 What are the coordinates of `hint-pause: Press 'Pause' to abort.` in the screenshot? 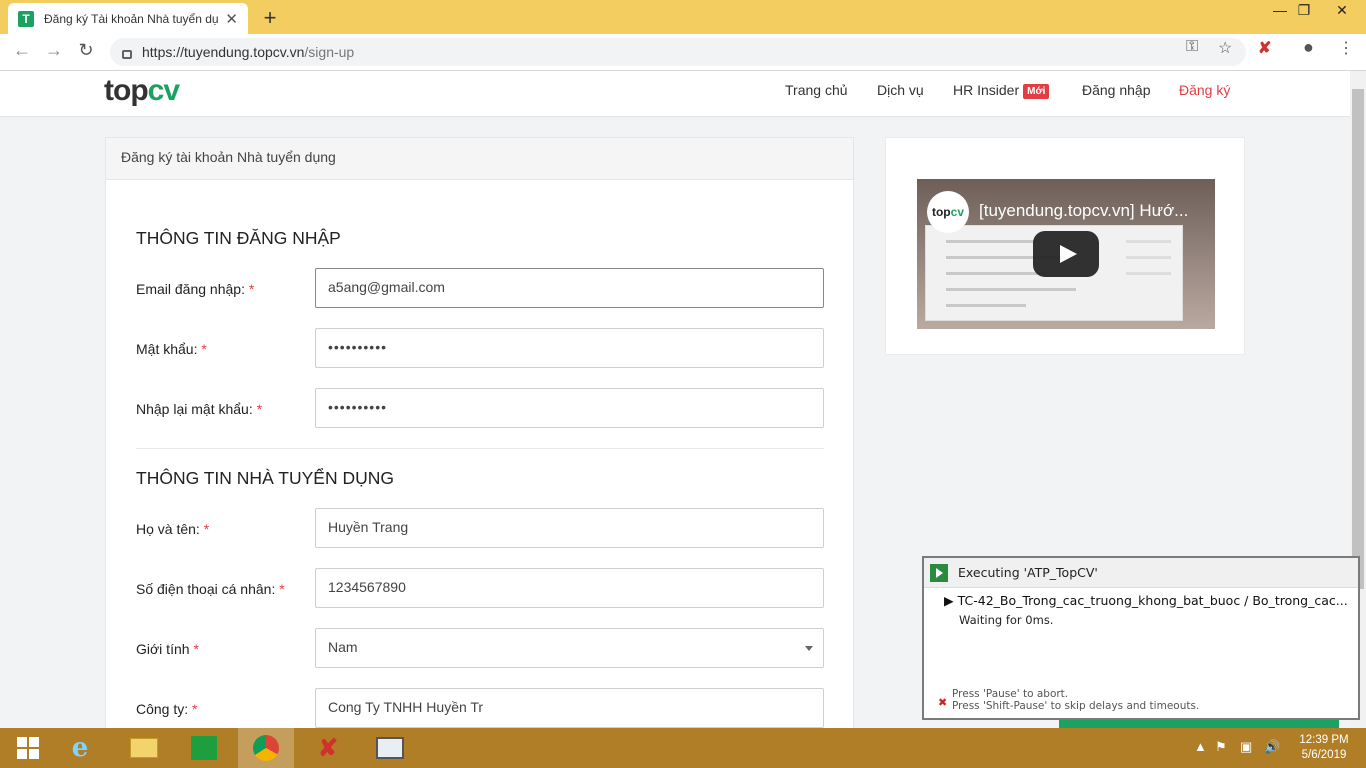 It's located at (1010, 694).